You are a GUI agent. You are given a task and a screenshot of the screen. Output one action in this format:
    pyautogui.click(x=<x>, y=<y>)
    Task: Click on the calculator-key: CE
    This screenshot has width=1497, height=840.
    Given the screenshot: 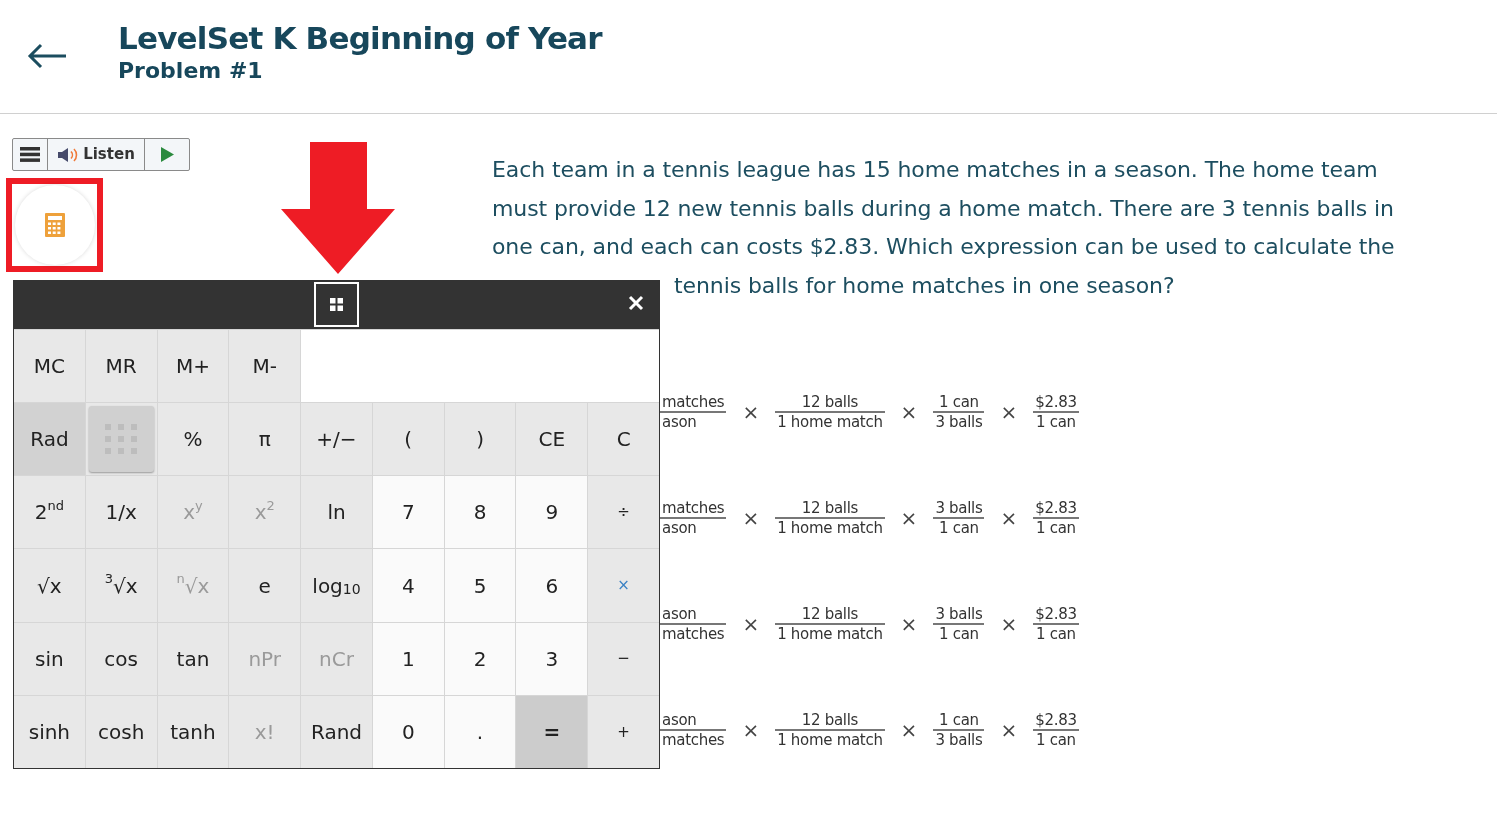 What is the action you would take?
    pyautogui.click(x=552, y=439)
    